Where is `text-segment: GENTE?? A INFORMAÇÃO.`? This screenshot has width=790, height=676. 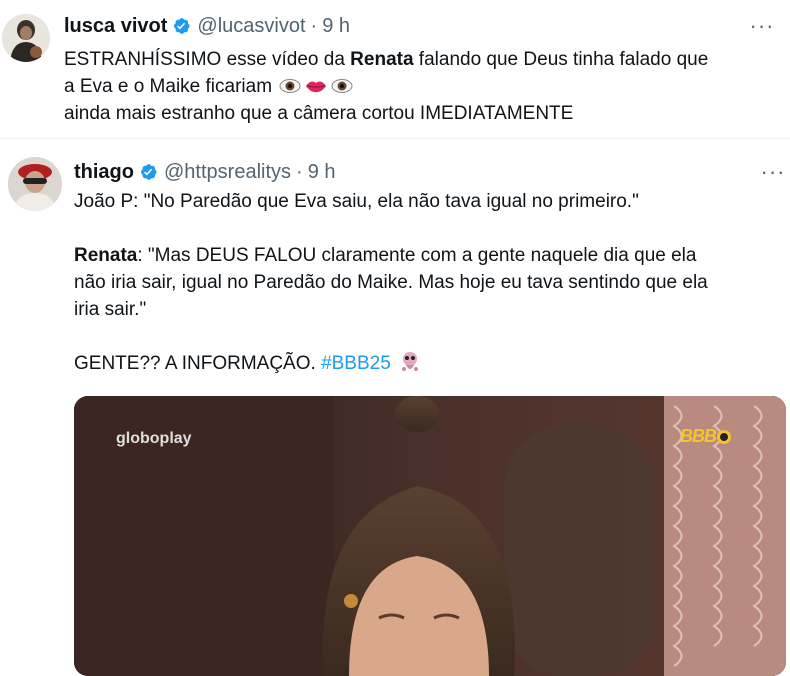
text-segment: GENTE?? A INFORMAÇÃO. is located at coordinates (198, 363).